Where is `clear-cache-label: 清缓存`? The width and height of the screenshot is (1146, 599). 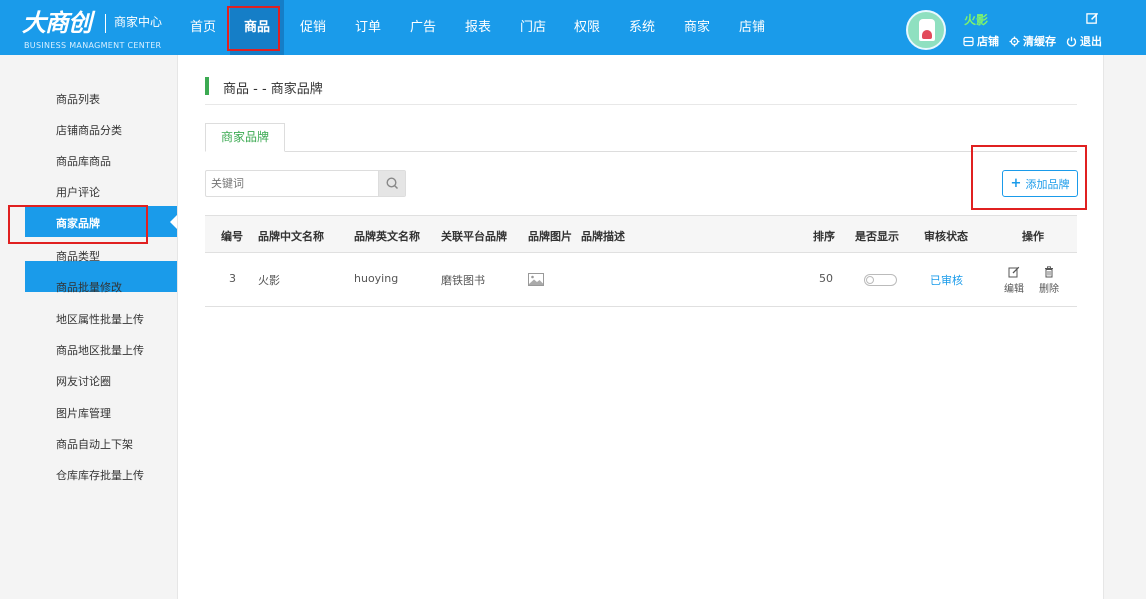 clear-cache-label: 清缓存 is located at coordinates (1039, 41).